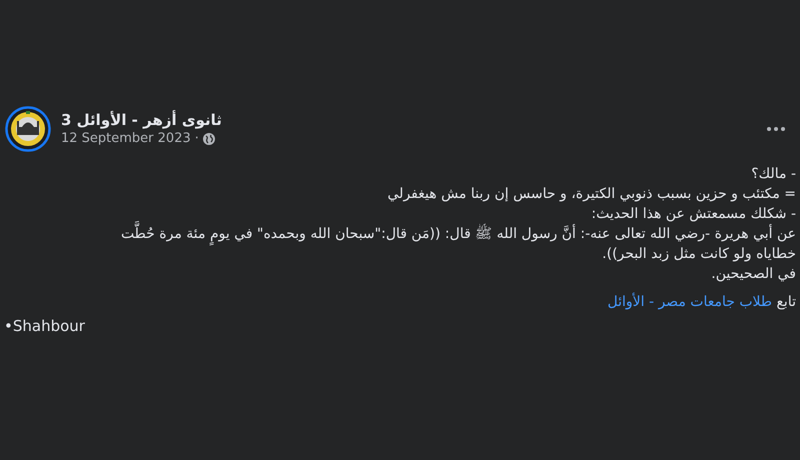  I want to click on post-text-line: = مكتئب و حزين بسبب ذنوبي الكتيرة، و حاسس إن ربنا مش هيغفرلي, so click(592, 194).